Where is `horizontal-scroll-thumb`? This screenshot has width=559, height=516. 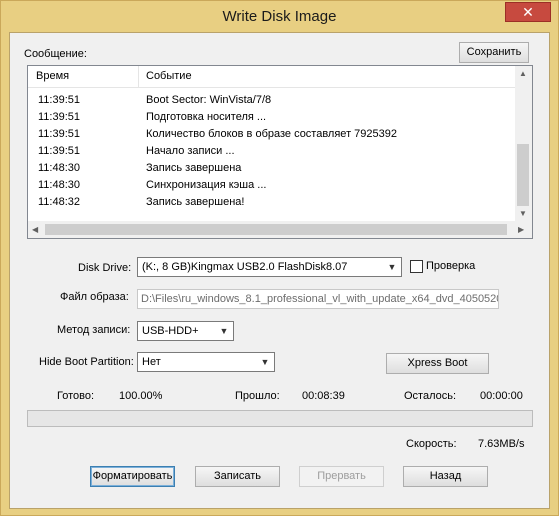
horizontal-scroll-thumb is located at coordinates (276, 229).